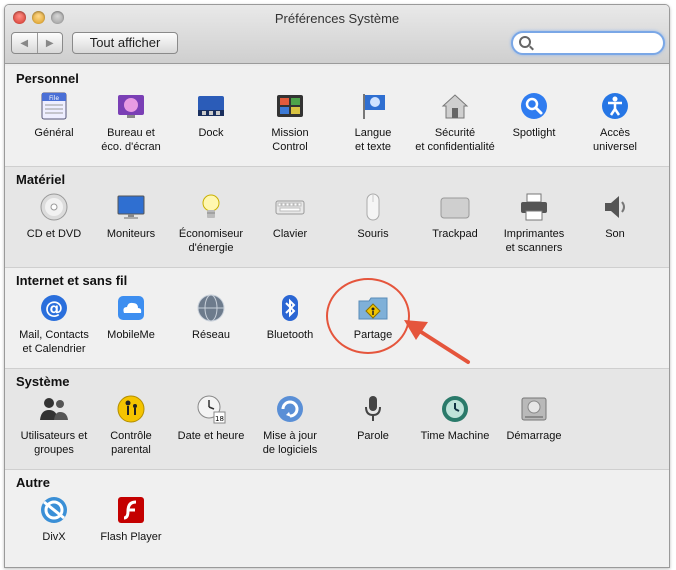  What do you see at coordinates (211, 207) in the screenshot?
I see `energy-bulb-icon` at bounding box center [211, 207].